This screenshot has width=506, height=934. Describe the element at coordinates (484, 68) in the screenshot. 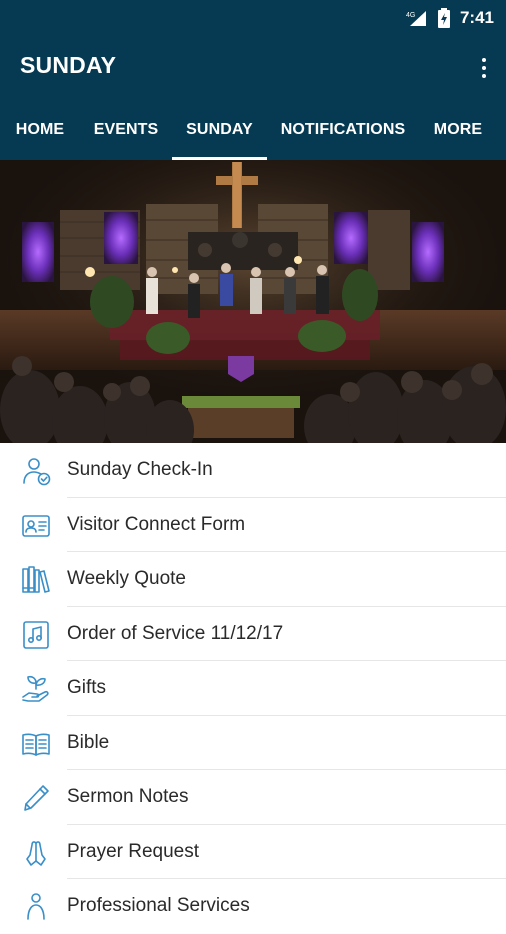

I see `more-vert-icon` at that location.